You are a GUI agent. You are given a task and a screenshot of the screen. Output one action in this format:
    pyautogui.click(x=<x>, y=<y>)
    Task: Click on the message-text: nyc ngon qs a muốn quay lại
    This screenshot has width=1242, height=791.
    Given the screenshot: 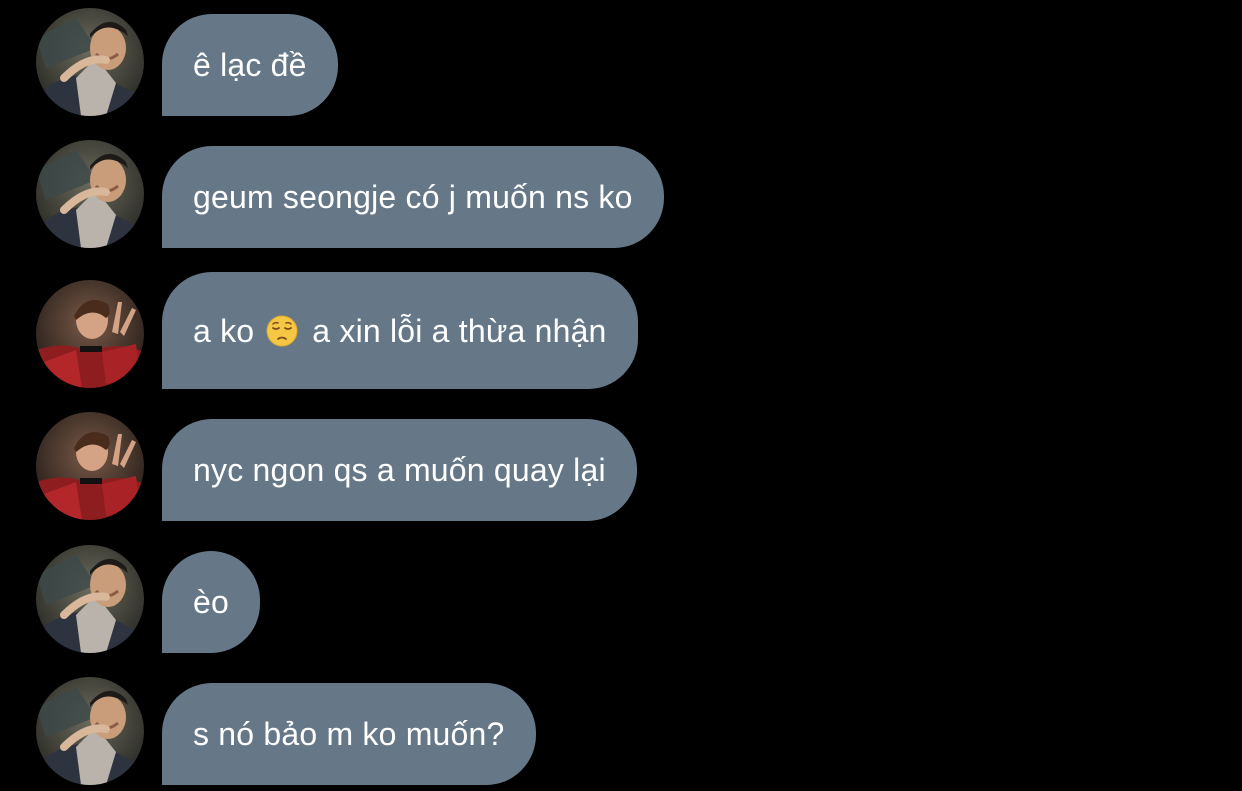 What is the action you would take?
    pyautogui.click(x=399, y=470)
    